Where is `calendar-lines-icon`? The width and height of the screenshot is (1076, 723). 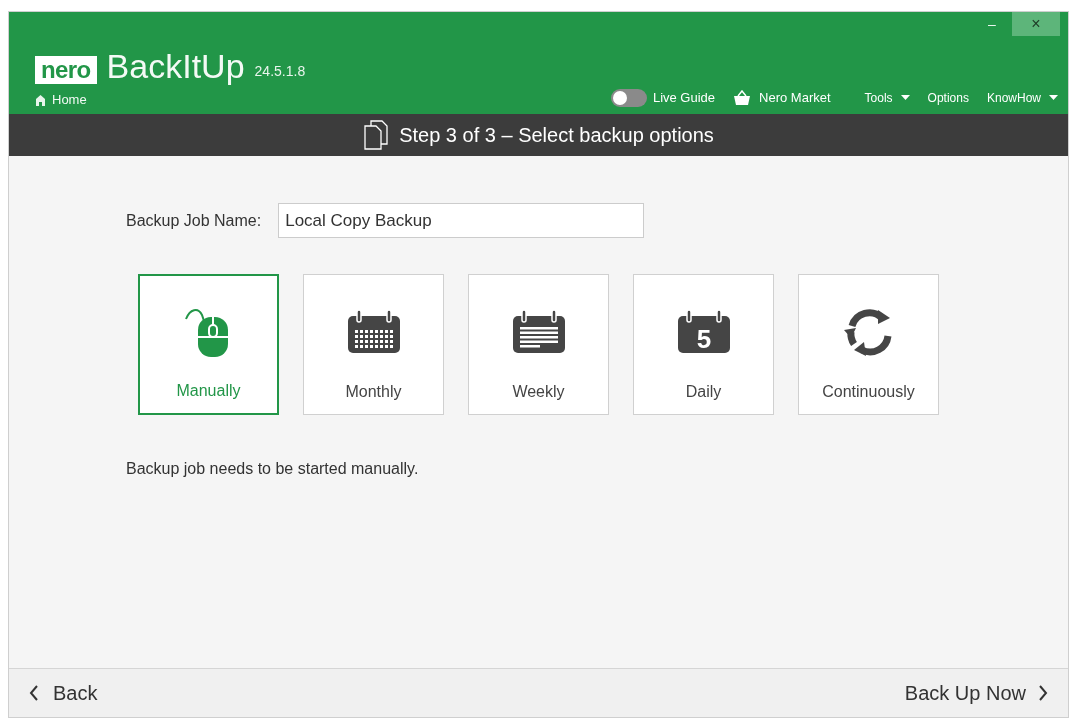 calendar-lines-icon is located at coordinates (538, 332).